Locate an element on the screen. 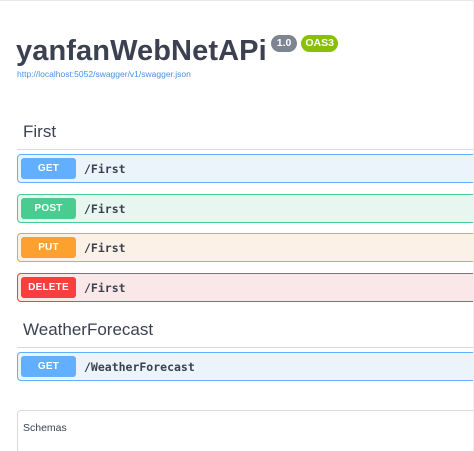 Image resolution: width=474 pixels, height=451 pixels. oas-badge: OAS3 is located at coordinates (319, 43).